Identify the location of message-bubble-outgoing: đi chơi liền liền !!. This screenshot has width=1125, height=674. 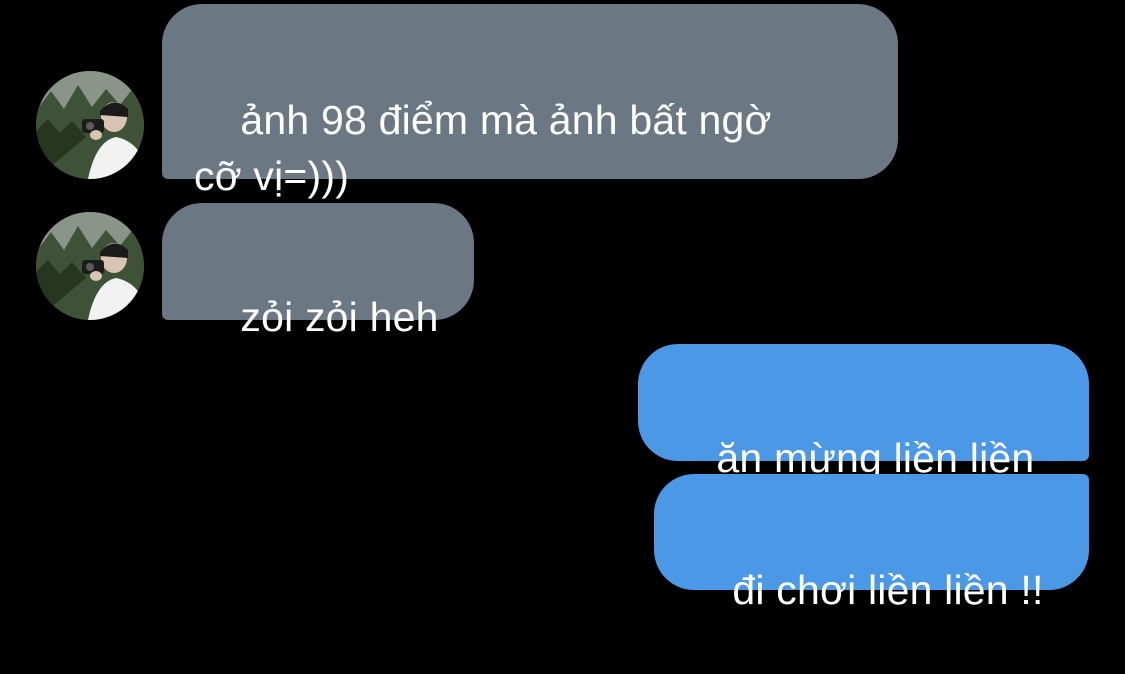
(871, 543).